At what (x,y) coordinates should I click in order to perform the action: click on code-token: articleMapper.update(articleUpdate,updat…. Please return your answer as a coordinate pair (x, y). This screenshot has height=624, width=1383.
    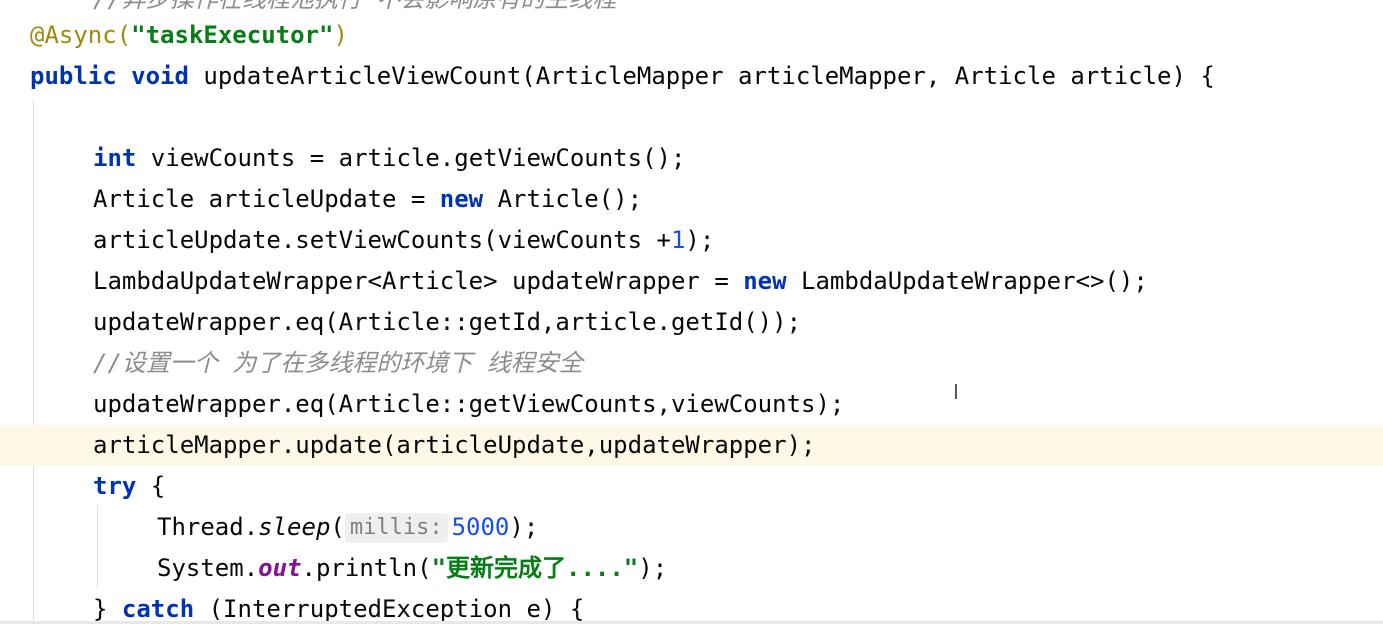
    Looking at the image, I should click on (454, 445).